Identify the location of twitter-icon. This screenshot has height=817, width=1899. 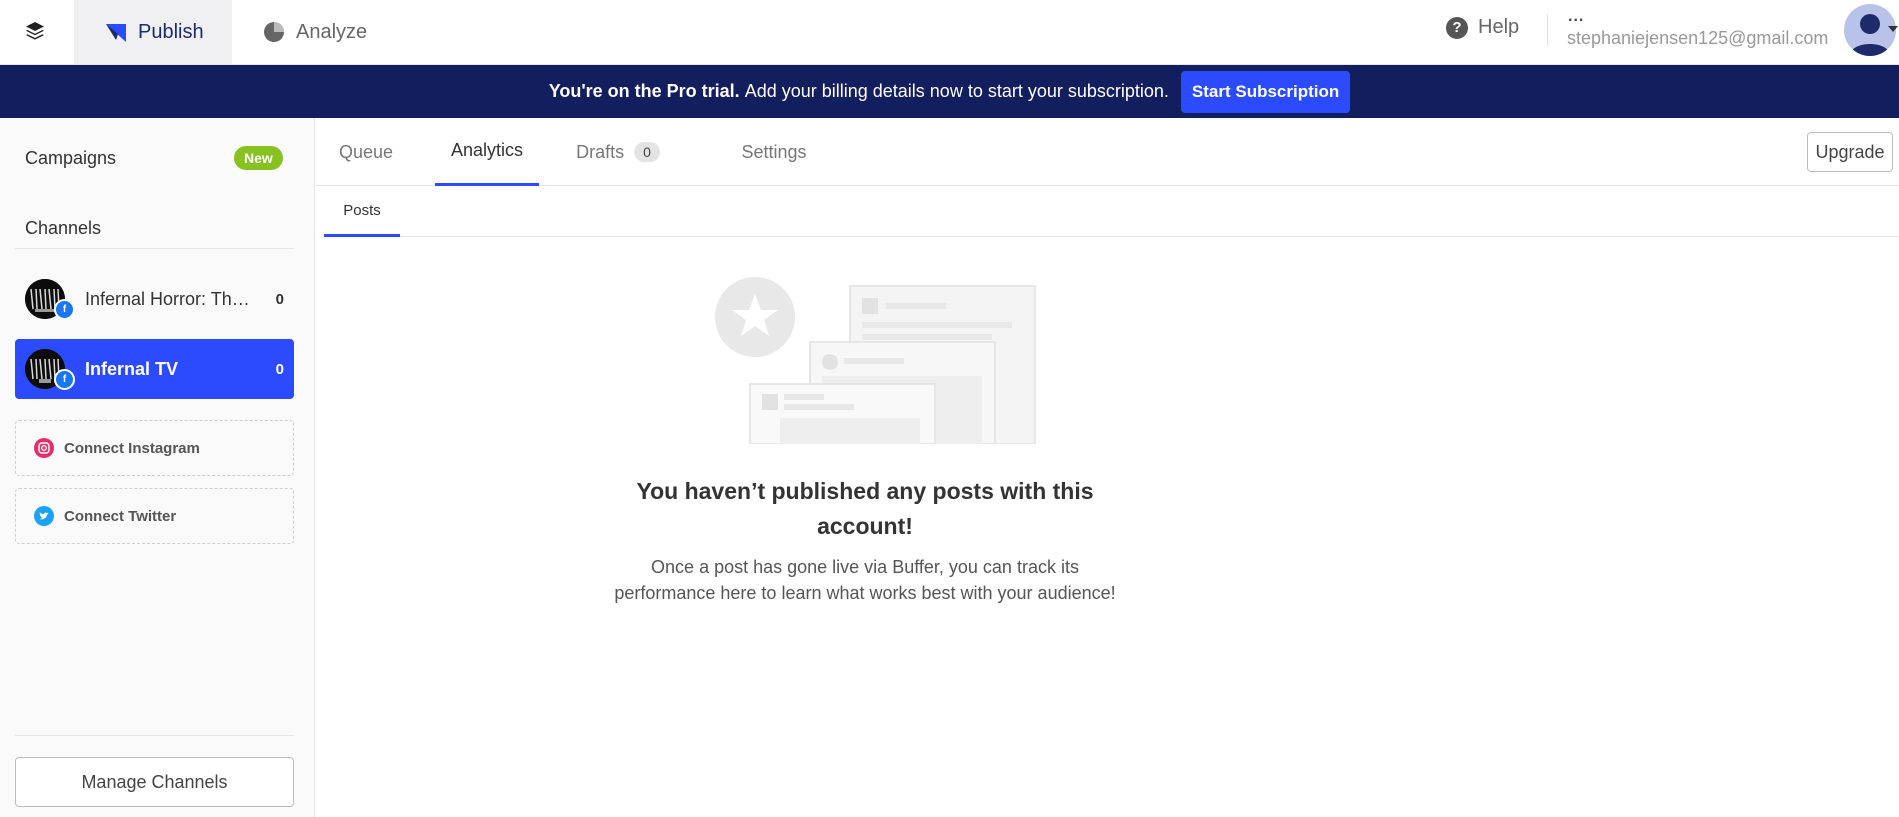
(44, 516).